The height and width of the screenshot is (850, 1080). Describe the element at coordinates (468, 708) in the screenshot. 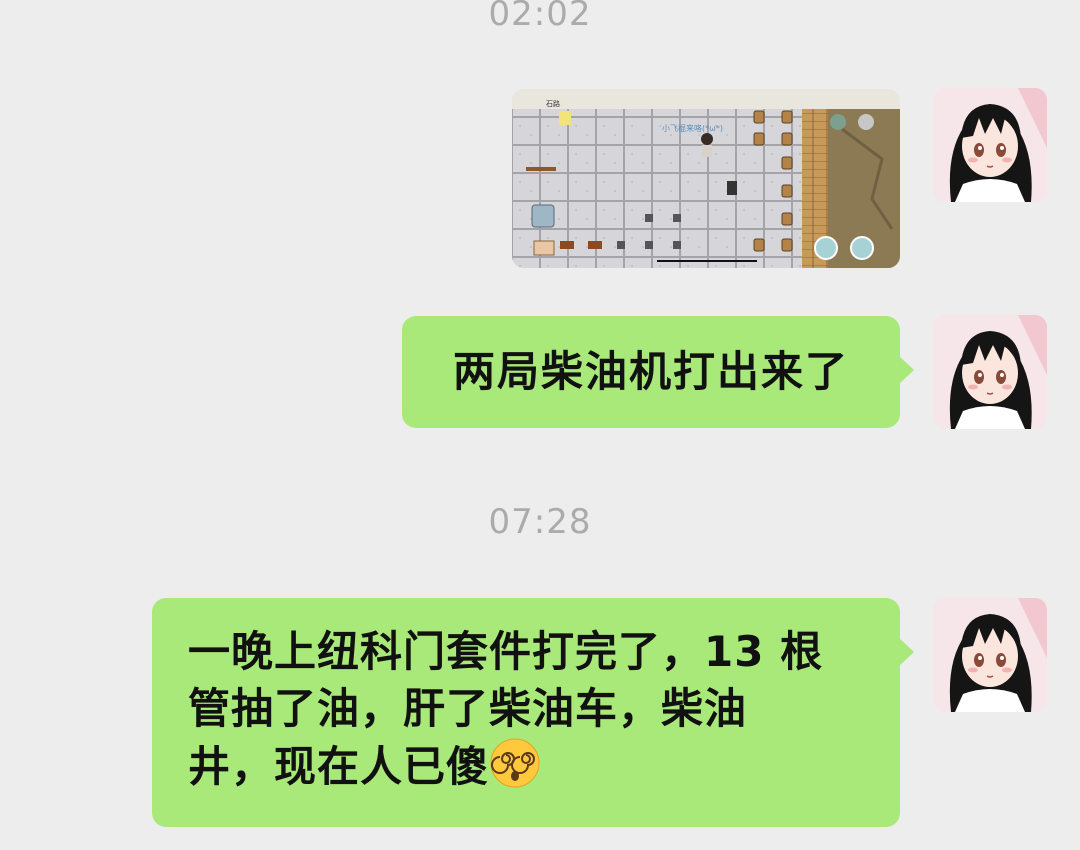

I see `message-line: 管抽了油，肝了柴油车，柴油` at that location.